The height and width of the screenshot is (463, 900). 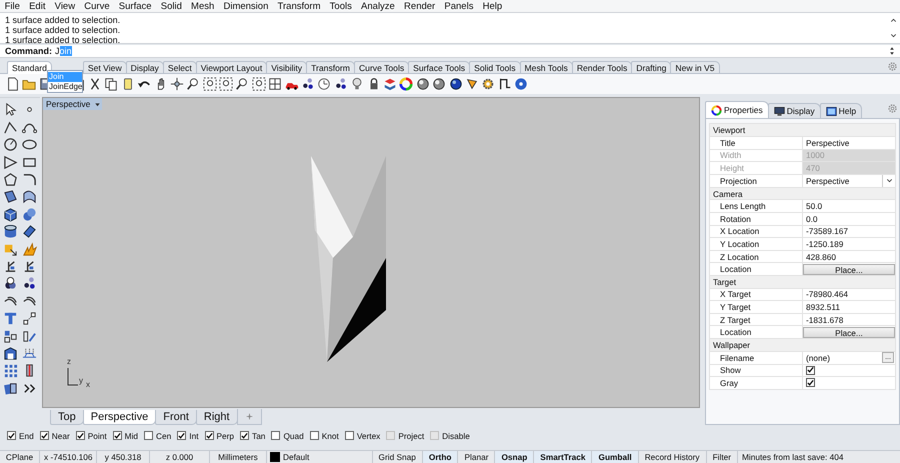 I want to click on section-header: Target, so click(x=803, y=281).